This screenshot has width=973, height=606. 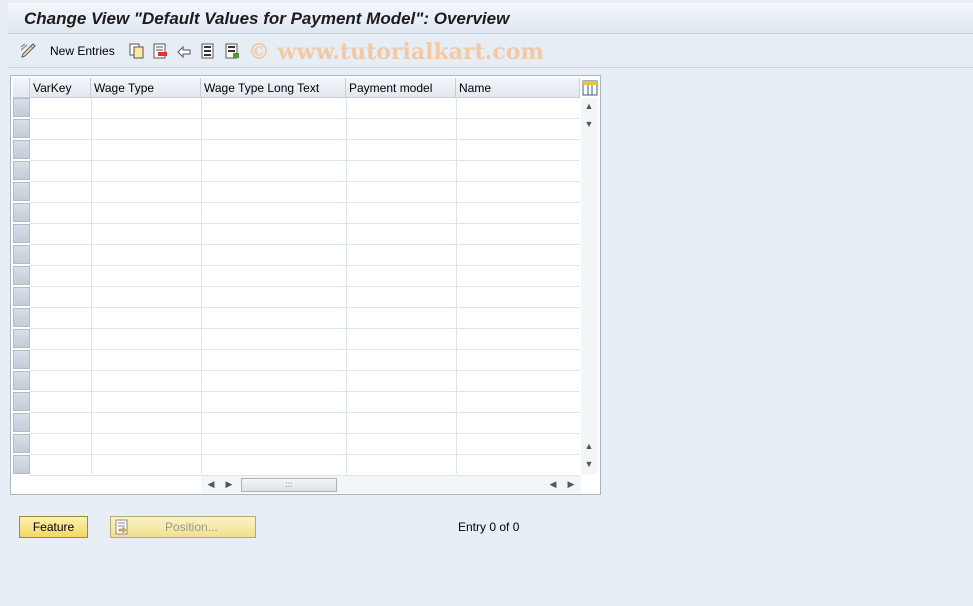 What do you see at coordinates (146, 88) in the screenshot?
I see `column-header-wage-type: Wage Type` at bounding box center [146, 88].